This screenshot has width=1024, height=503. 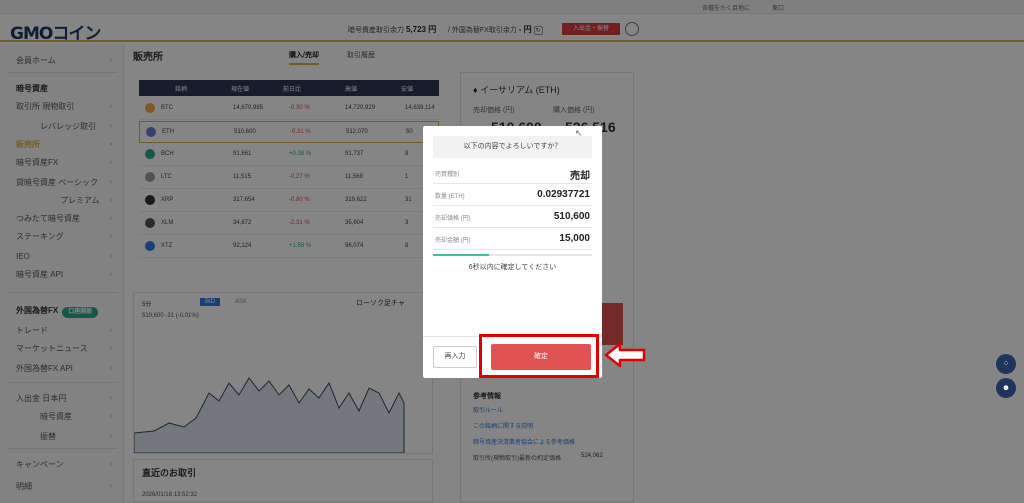 What do you see at coordinates (450, 197) in the screenshot?
I see `row-label: 数量 (ETH)` at bounding box center [450, 197].